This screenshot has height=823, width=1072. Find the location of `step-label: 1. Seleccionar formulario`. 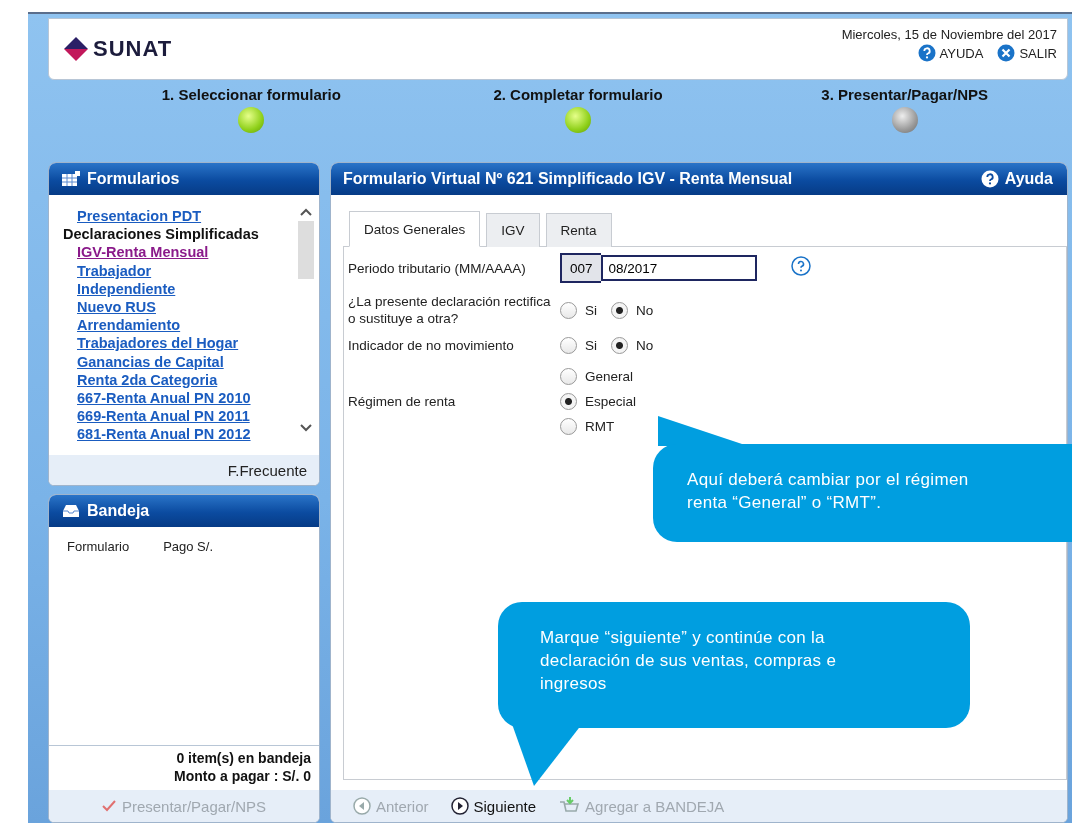

step-label: 1. Seleccionar formulario is located at coordinates (251, 94).